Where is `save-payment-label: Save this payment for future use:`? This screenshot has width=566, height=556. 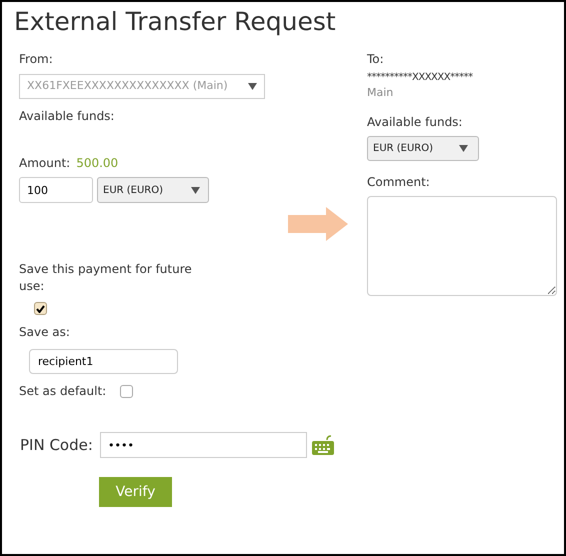 save-payment-label: Save this payment for future use: is located at coordinates (106, 278).